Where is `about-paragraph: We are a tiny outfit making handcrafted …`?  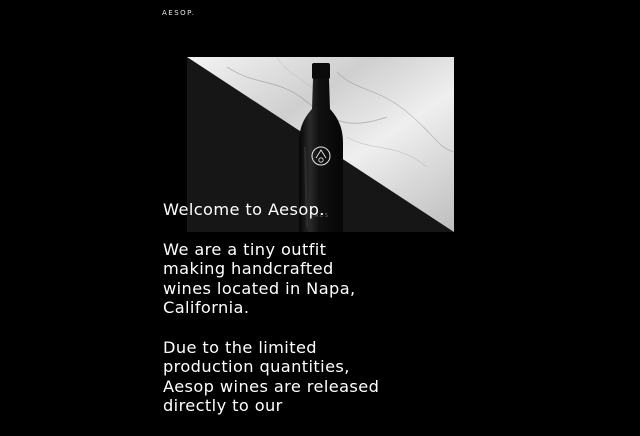
about-paragraph: We are a tiny outfit making handcrafted … is located at coordinates (259, 278).